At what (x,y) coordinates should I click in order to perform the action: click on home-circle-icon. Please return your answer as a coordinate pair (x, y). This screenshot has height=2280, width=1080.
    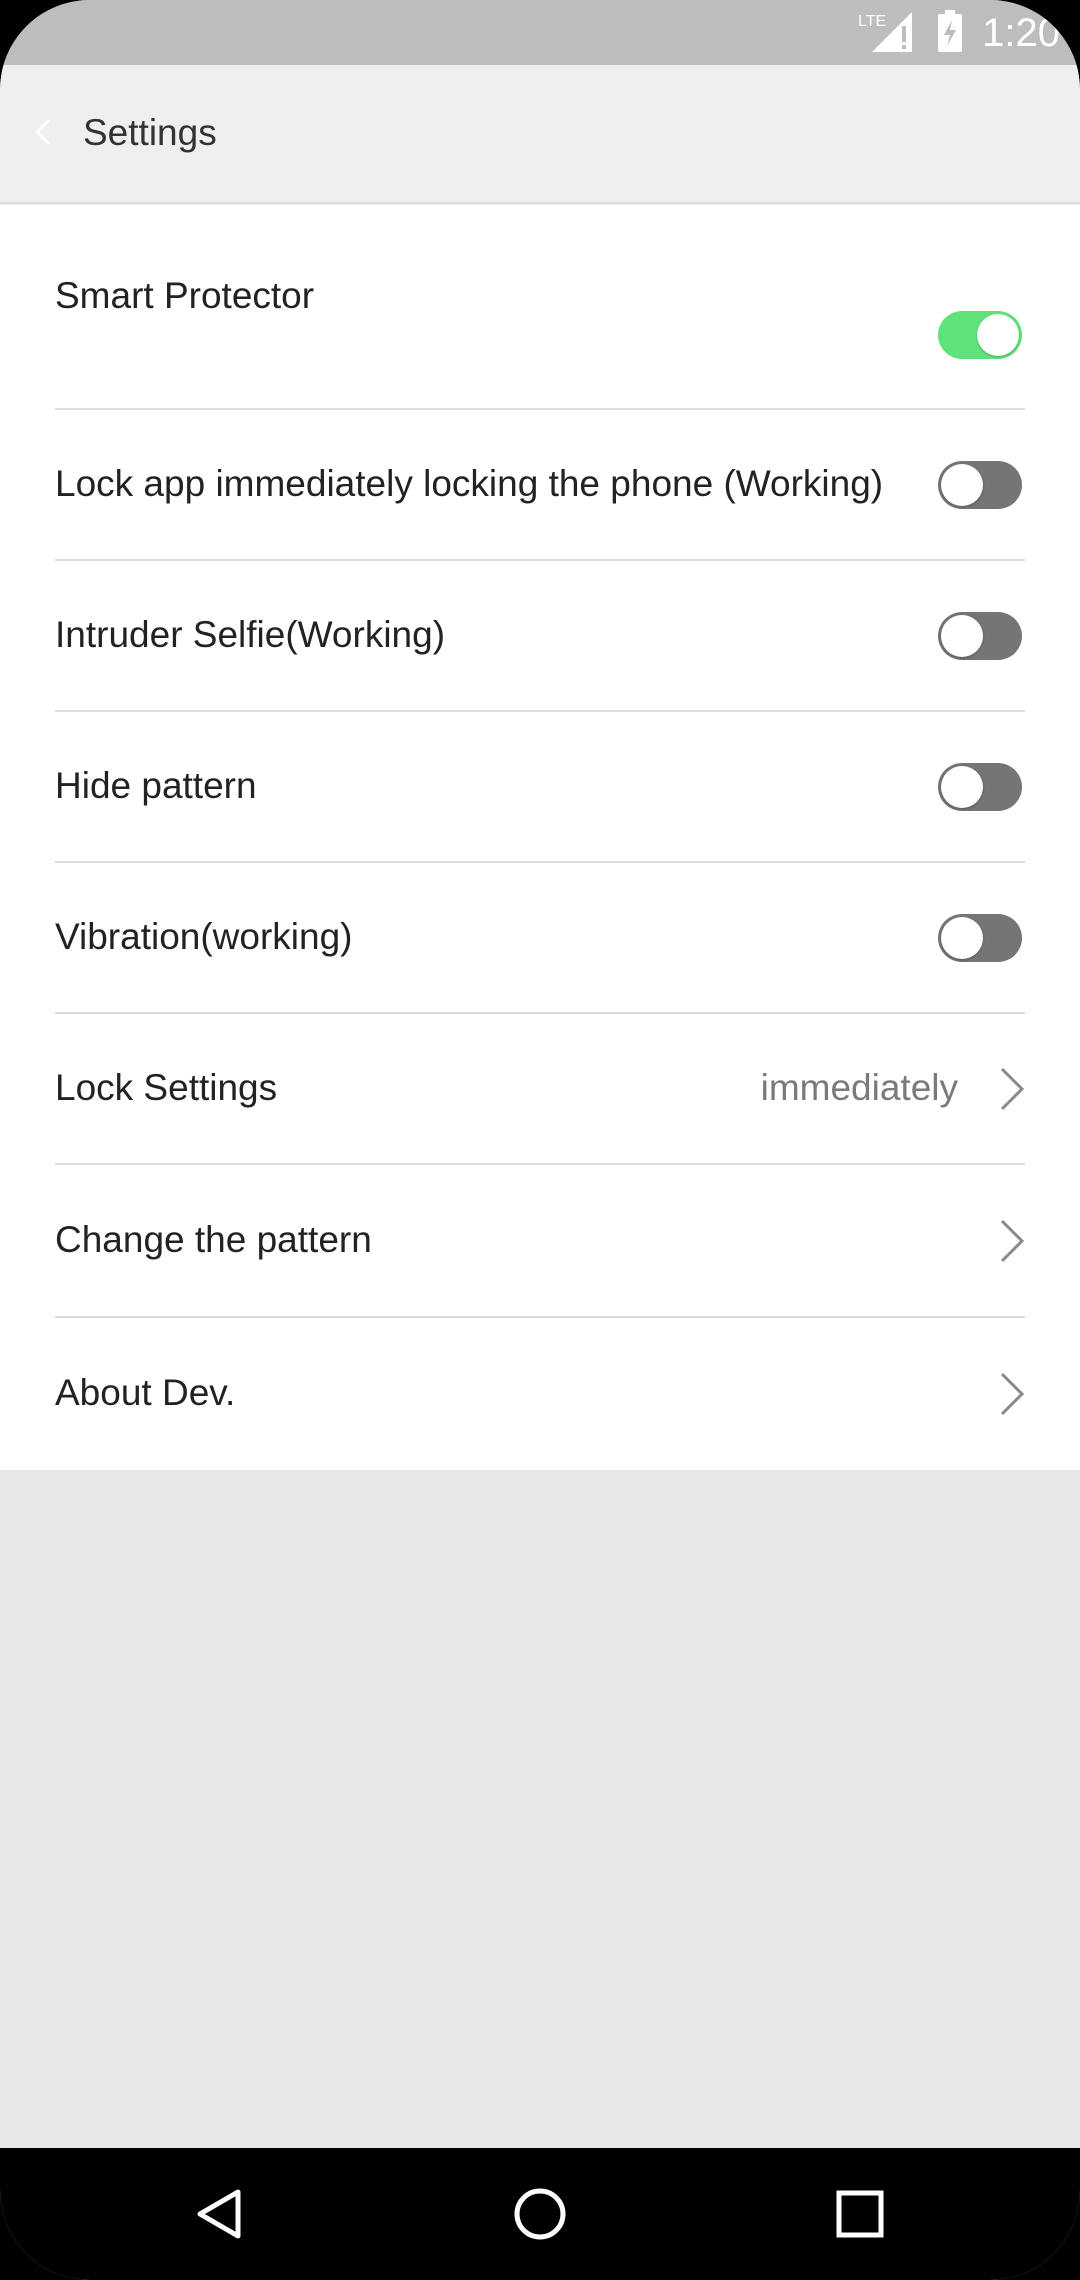
    Looking at the image, I should click on (540, 2214).